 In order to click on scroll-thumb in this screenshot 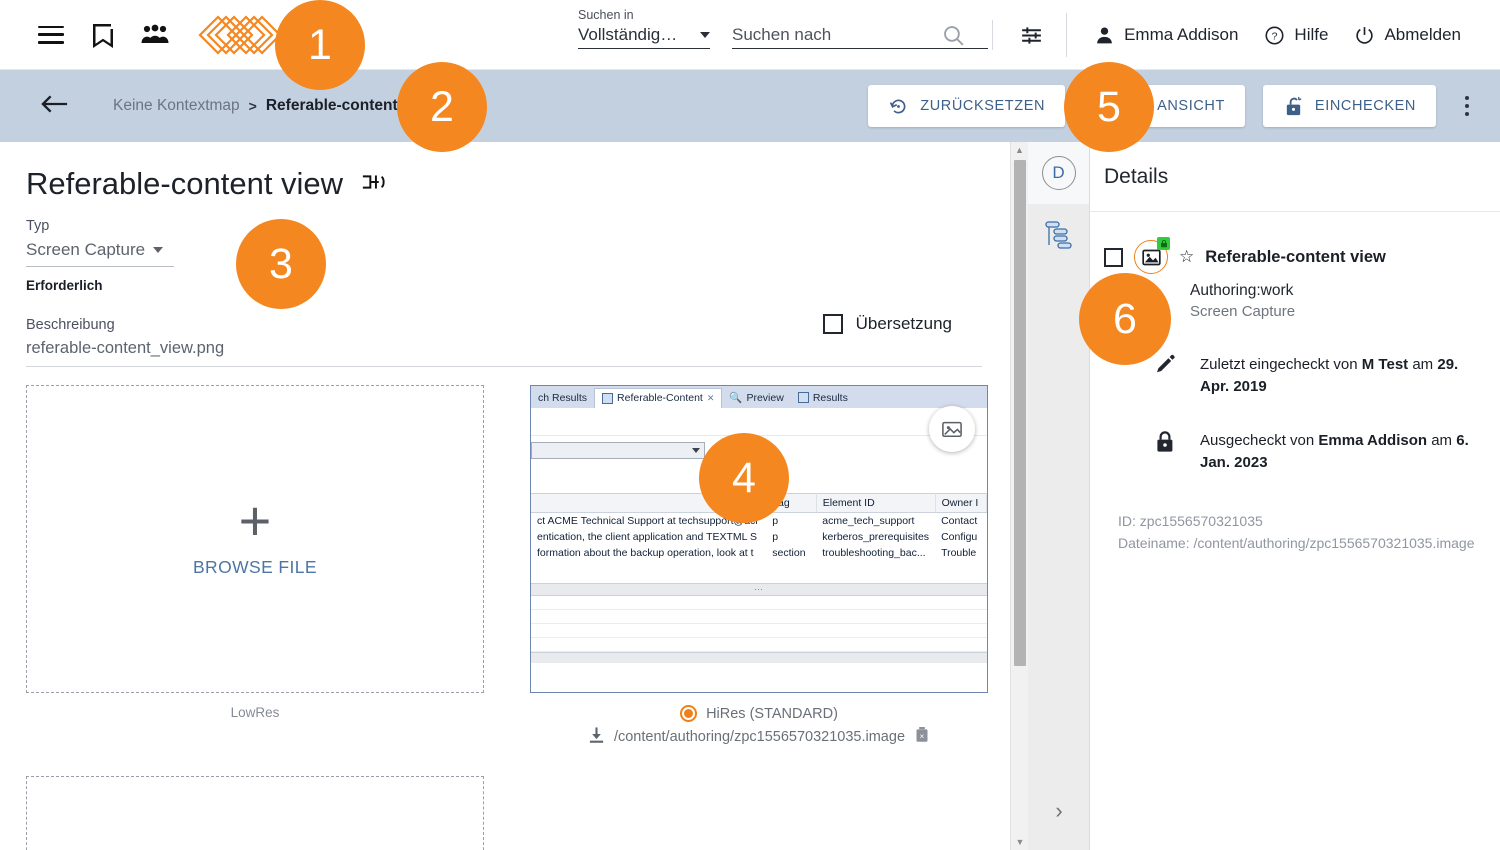, I will do `click(1020, 413)`.